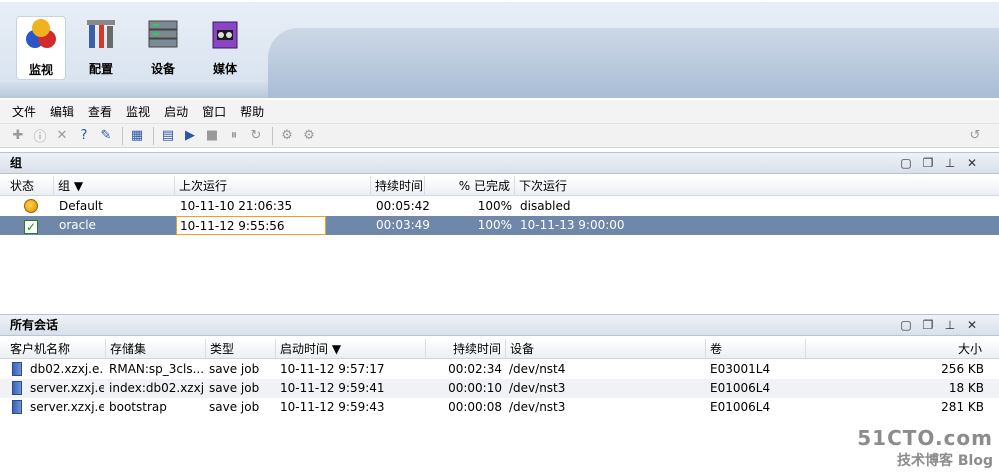 This screenshot has height=476, width=999. What do you see at coordinates (114, 186) in the screenshot?
I see `col-group: 组 ▼` at bounding box center [114, 186].